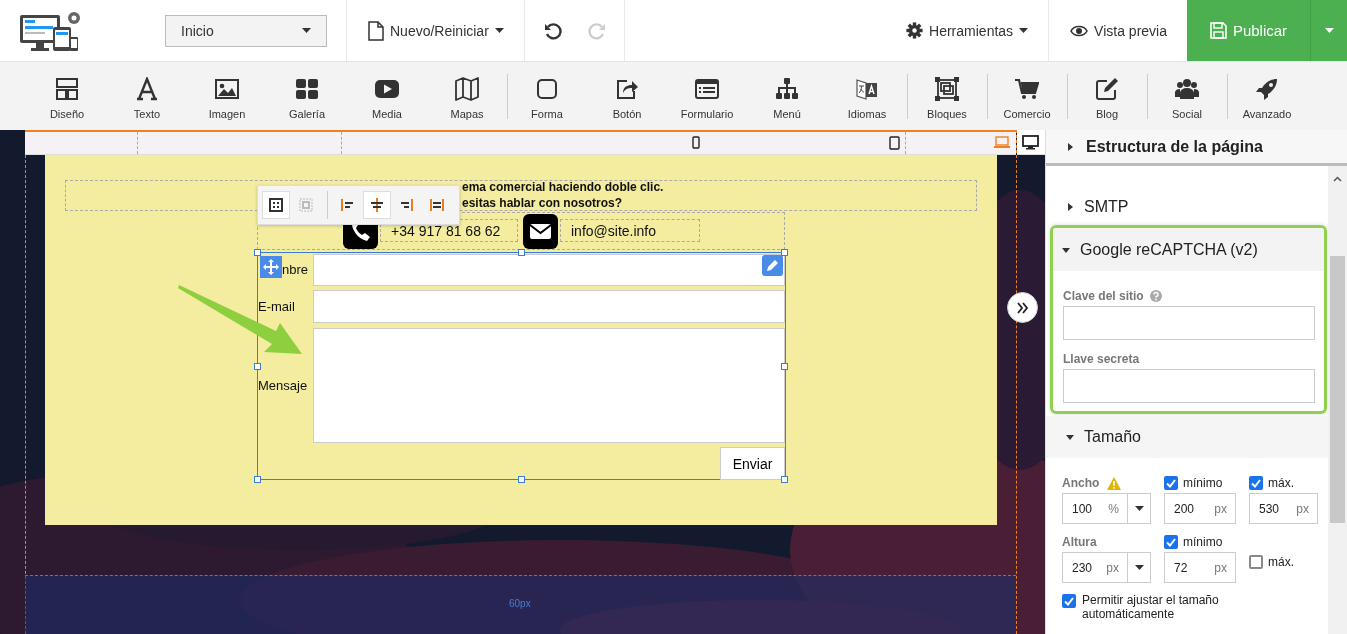 Image resolution: width=1347 pixels, height=634 pixels. I want to click on toolbar-button: Forma, so click(547, 96).